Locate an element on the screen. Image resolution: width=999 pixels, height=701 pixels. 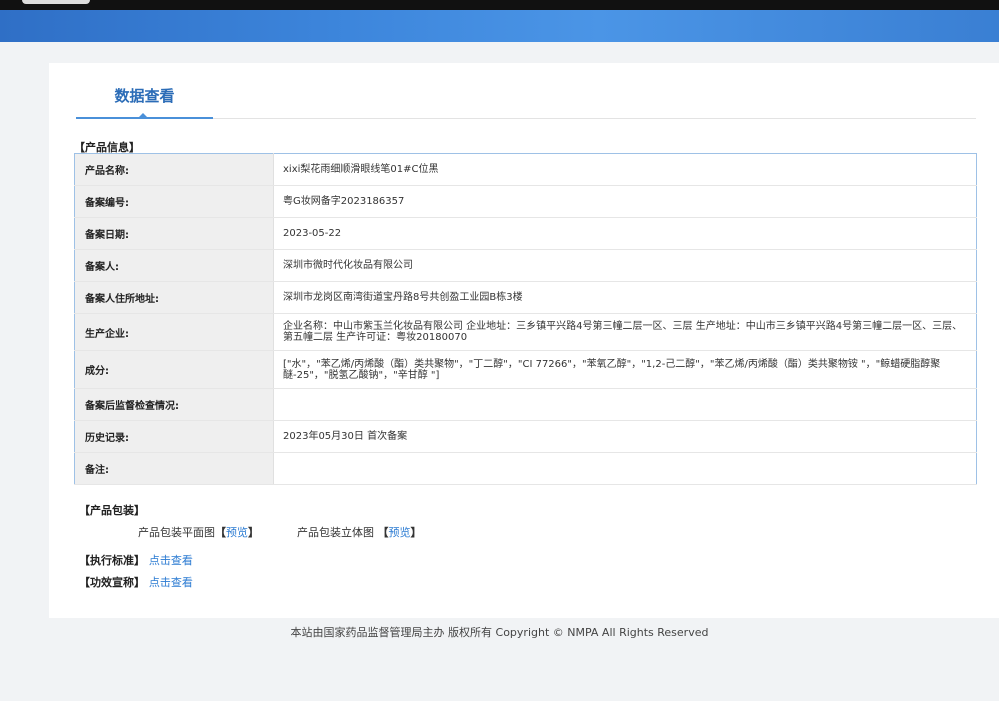
browser-top-bar is located at coordinates (499, 5).